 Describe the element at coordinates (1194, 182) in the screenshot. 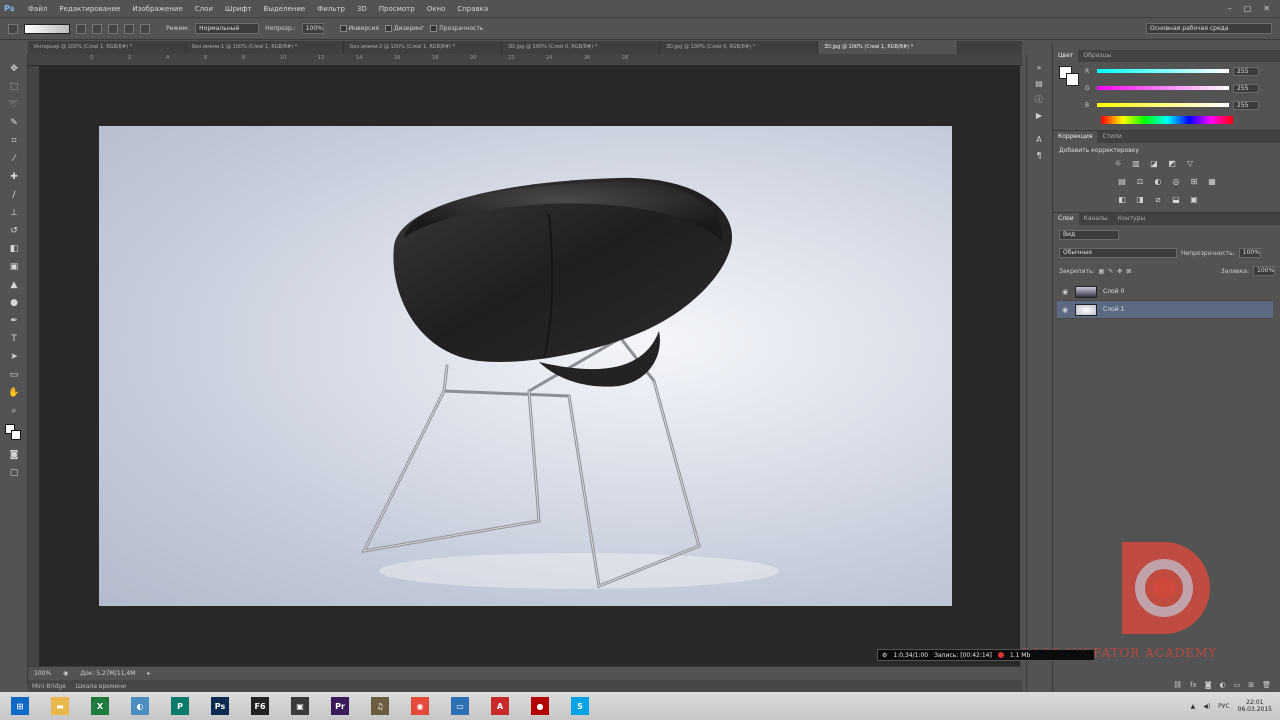

I see `channel-mixer-icon: ⊞` at that location.